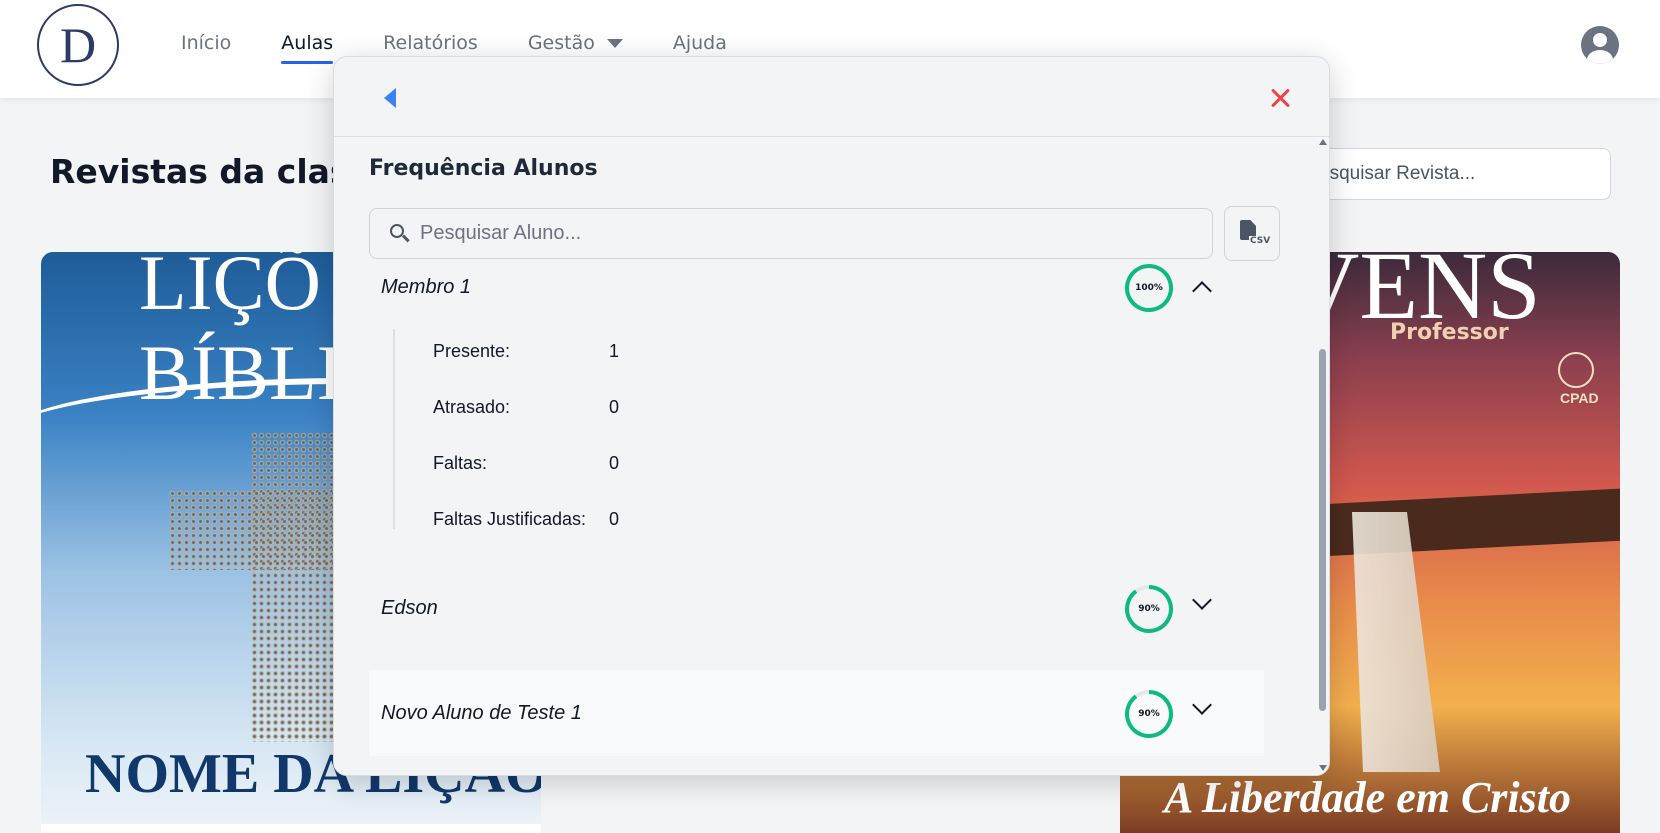  I want to click on student-row-membro-1: Membro 1 100%, so click(816, 287).